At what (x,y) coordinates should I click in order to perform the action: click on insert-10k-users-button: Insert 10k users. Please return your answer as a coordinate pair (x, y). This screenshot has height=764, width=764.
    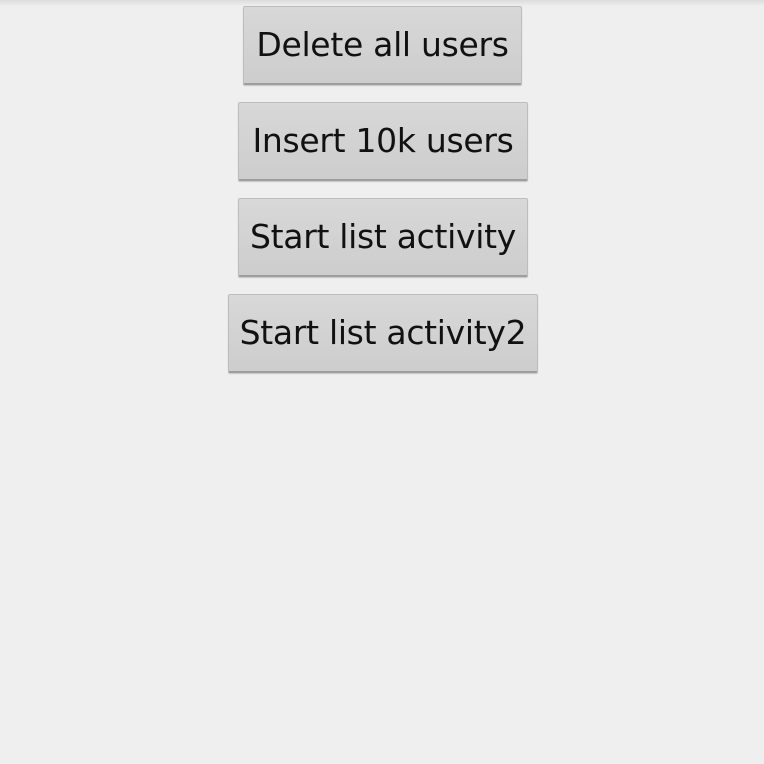
    Looking at the image, I should click on (383, 141).